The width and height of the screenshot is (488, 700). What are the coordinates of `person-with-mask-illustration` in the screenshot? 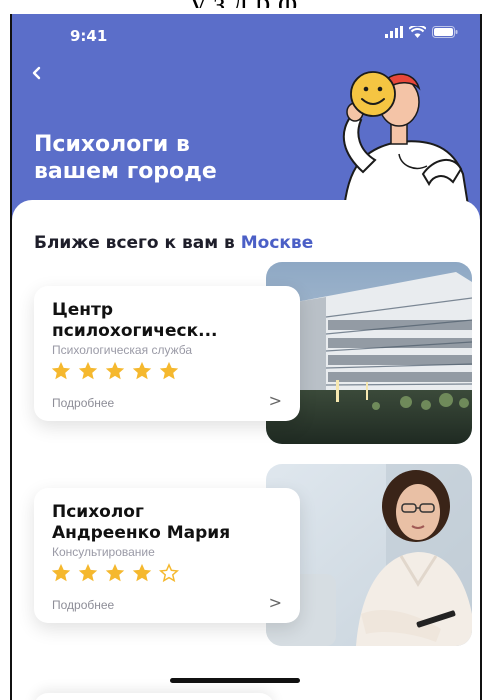 It's located at (407, 147).